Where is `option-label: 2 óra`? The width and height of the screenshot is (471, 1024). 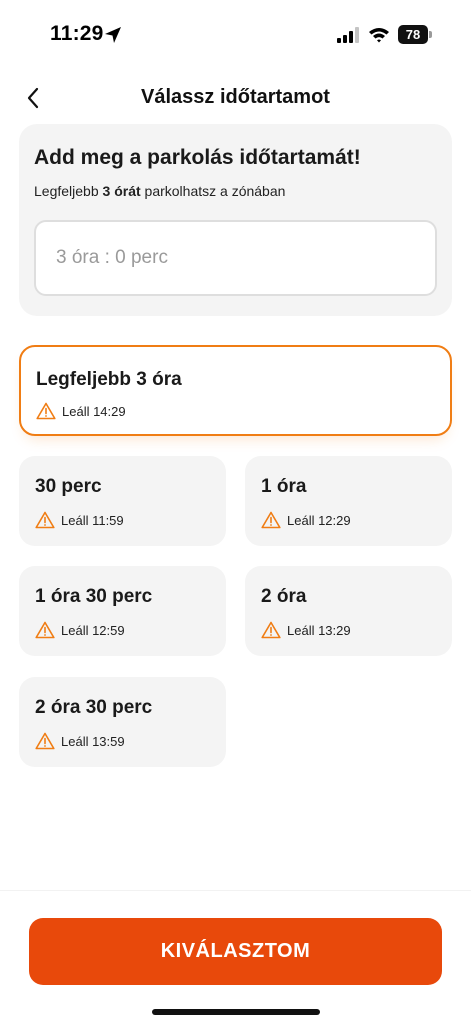 option-label: 2 óra is located at coordinates (284, 596).